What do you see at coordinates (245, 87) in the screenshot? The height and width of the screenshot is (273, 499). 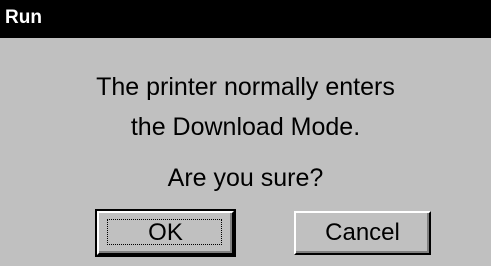 I see `message-line-1: The printer normally enters` at bounding box center [245, 87].